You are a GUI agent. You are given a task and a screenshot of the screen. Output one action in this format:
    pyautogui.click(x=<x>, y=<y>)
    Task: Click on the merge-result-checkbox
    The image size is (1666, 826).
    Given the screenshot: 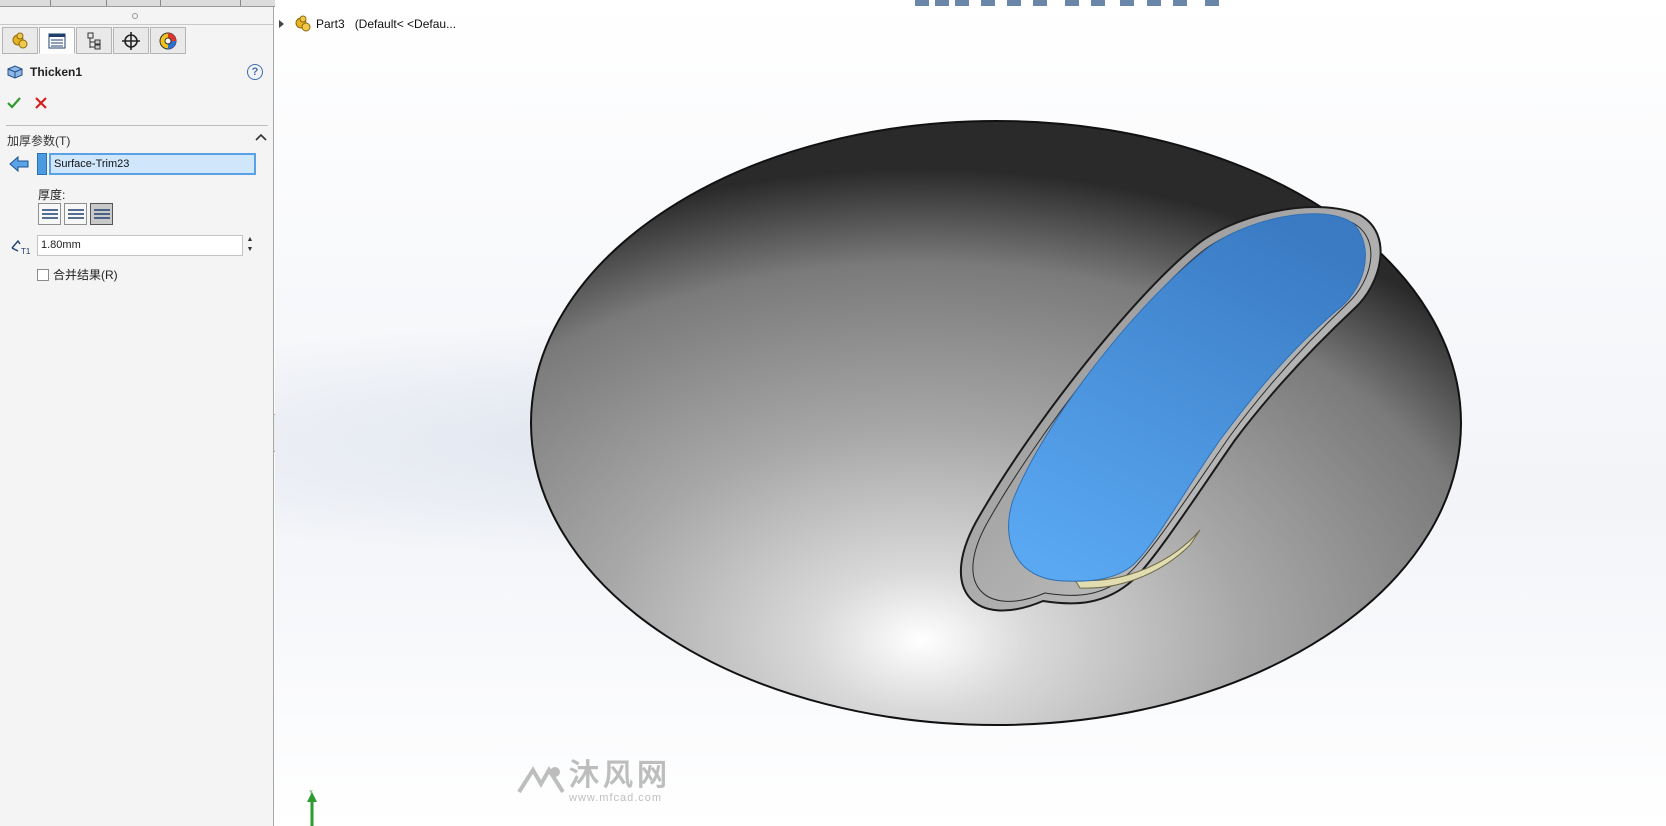 What is the action you would take?
    pyautogui.click(x=43, y=274)
    